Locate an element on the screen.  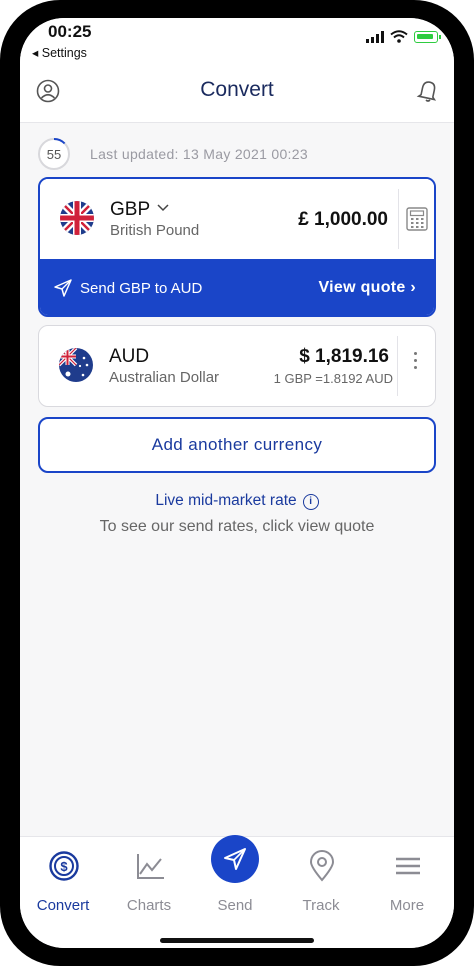
tab-label: Convert is located at coordinates (63, 905).